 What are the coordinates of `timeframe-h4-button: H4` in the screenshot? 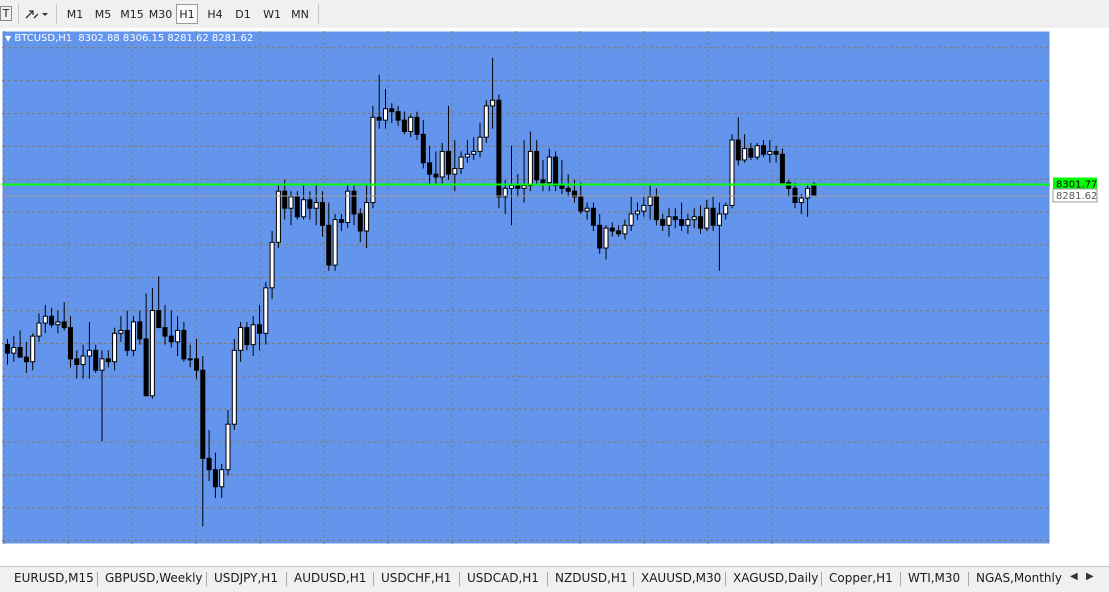 It's located at (215, 14).